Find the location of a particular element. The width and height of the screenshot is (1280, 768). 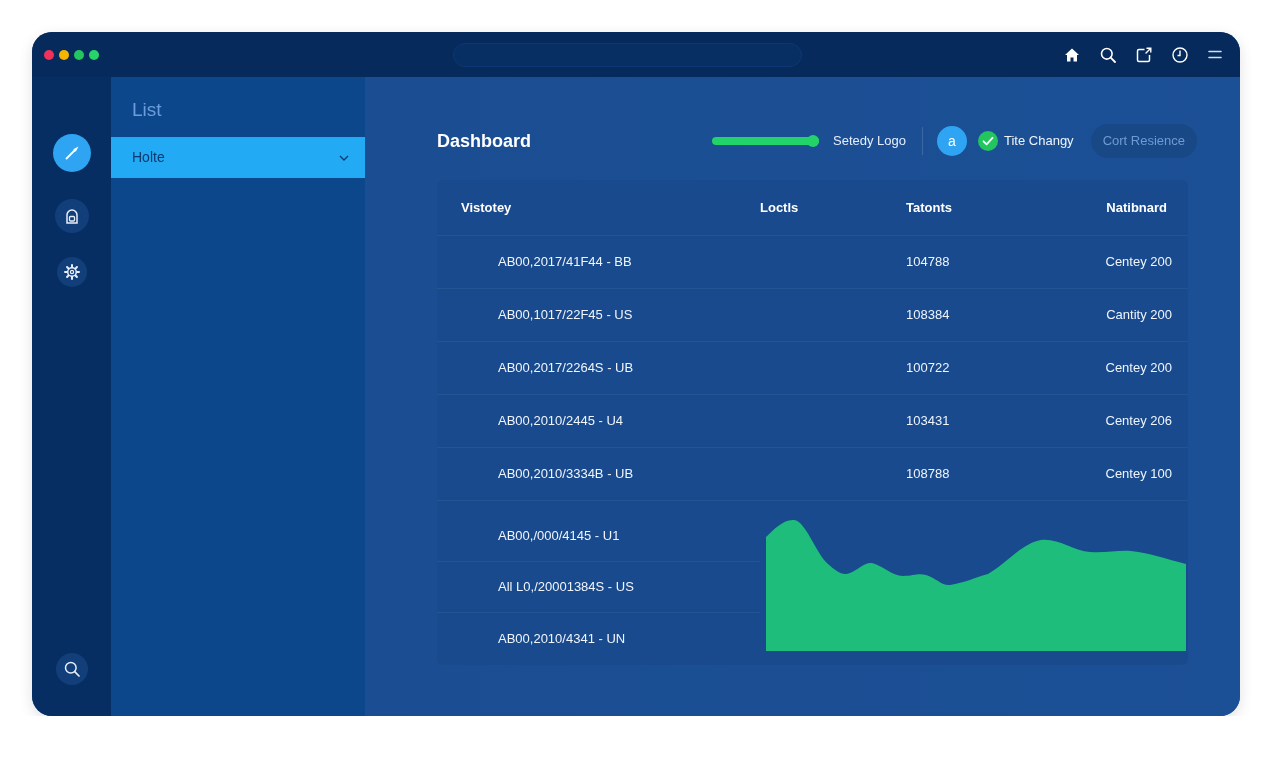

gear-icon is located at coordinates (71, 272).